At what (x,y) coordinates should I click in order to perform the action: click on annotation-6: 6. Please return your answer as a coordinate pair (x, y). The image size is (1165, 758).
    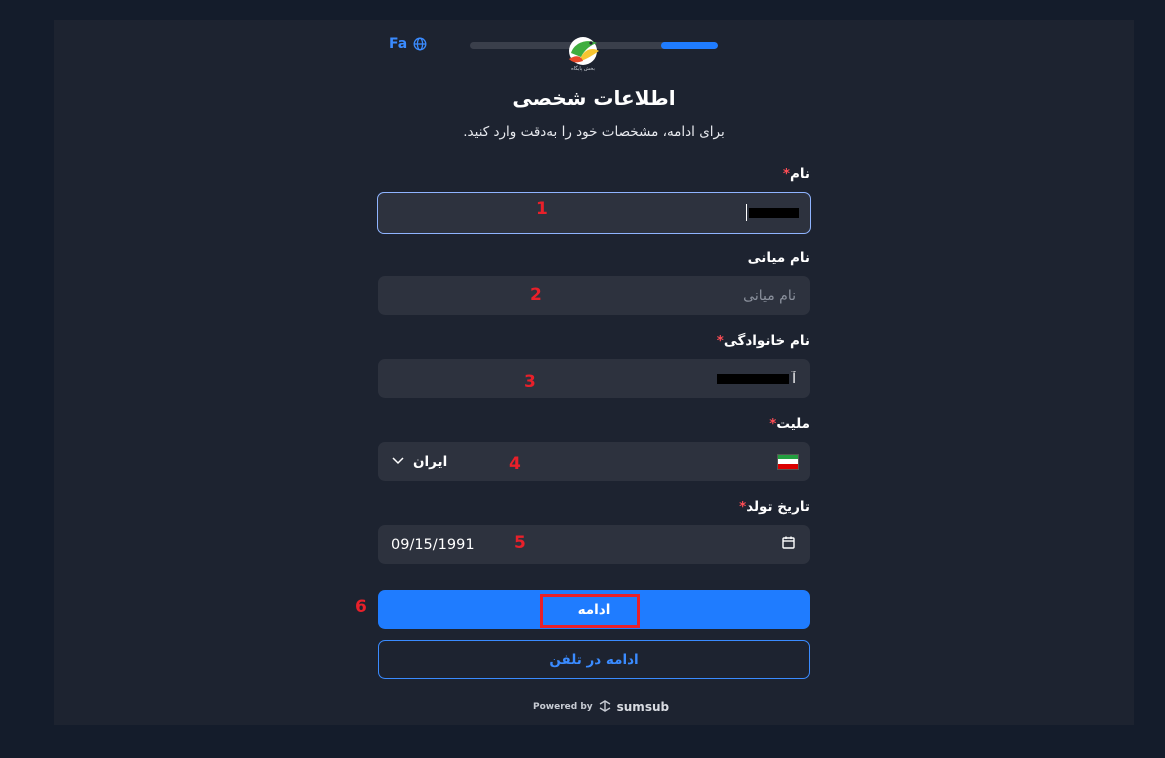
    Looking at the image, I should click on (361, 607).